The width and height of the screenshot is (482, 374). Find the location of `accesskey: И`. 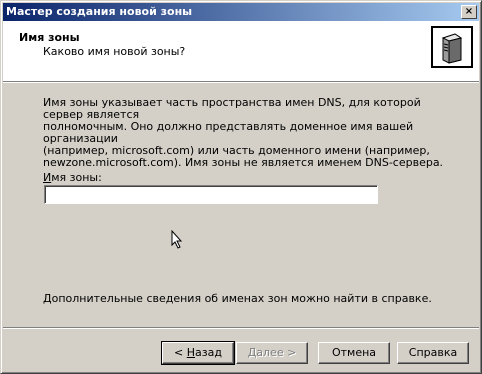

accesskey: И is located at coordinates (47, 177).